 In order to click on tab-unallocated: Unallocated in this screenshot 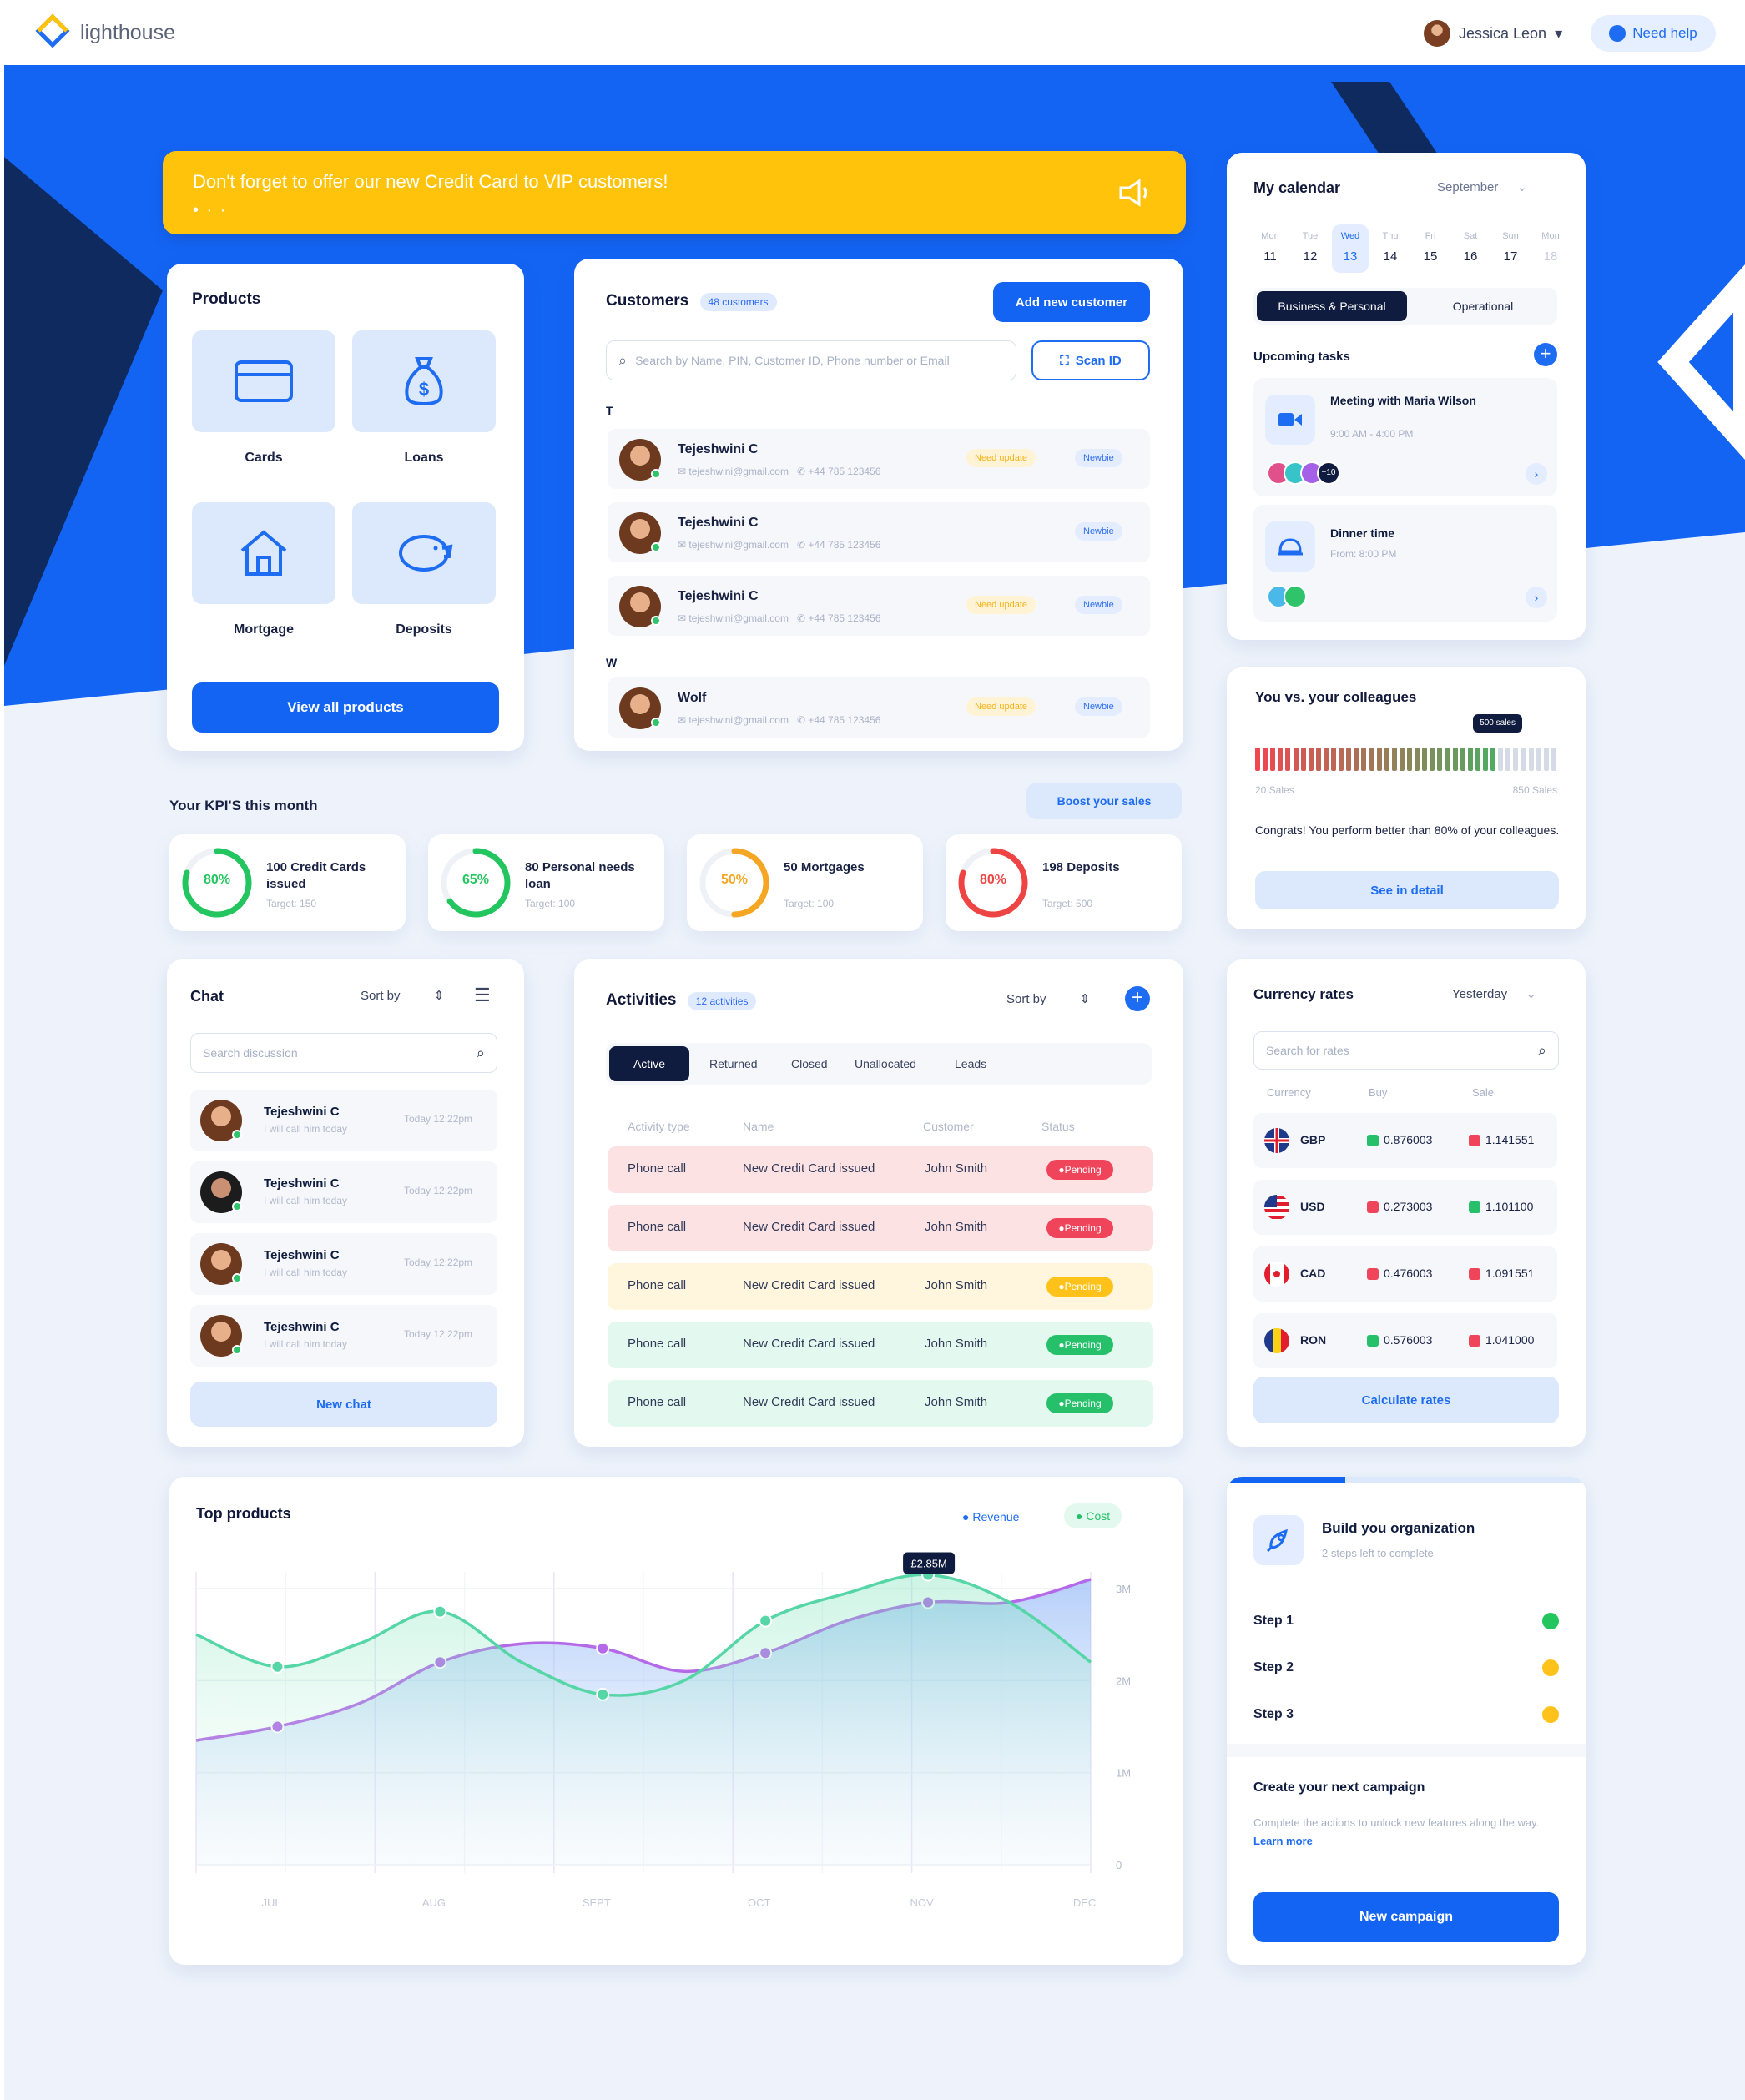, I will do `click(885, 1064)`.